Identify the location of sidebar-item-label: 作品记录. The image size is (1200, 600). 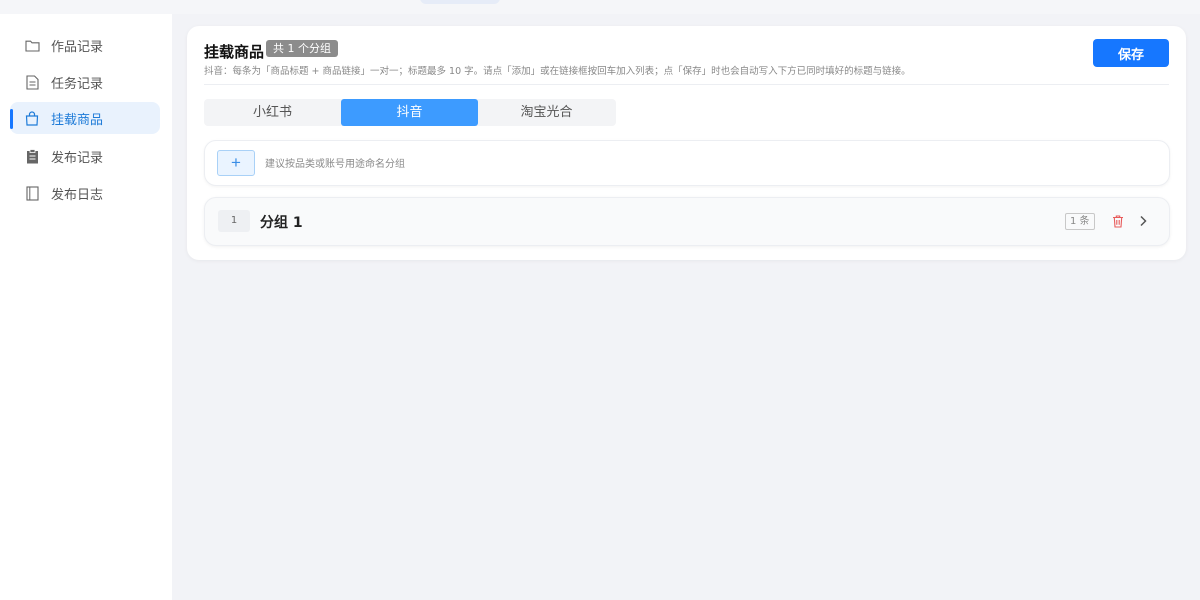
(77, 47).